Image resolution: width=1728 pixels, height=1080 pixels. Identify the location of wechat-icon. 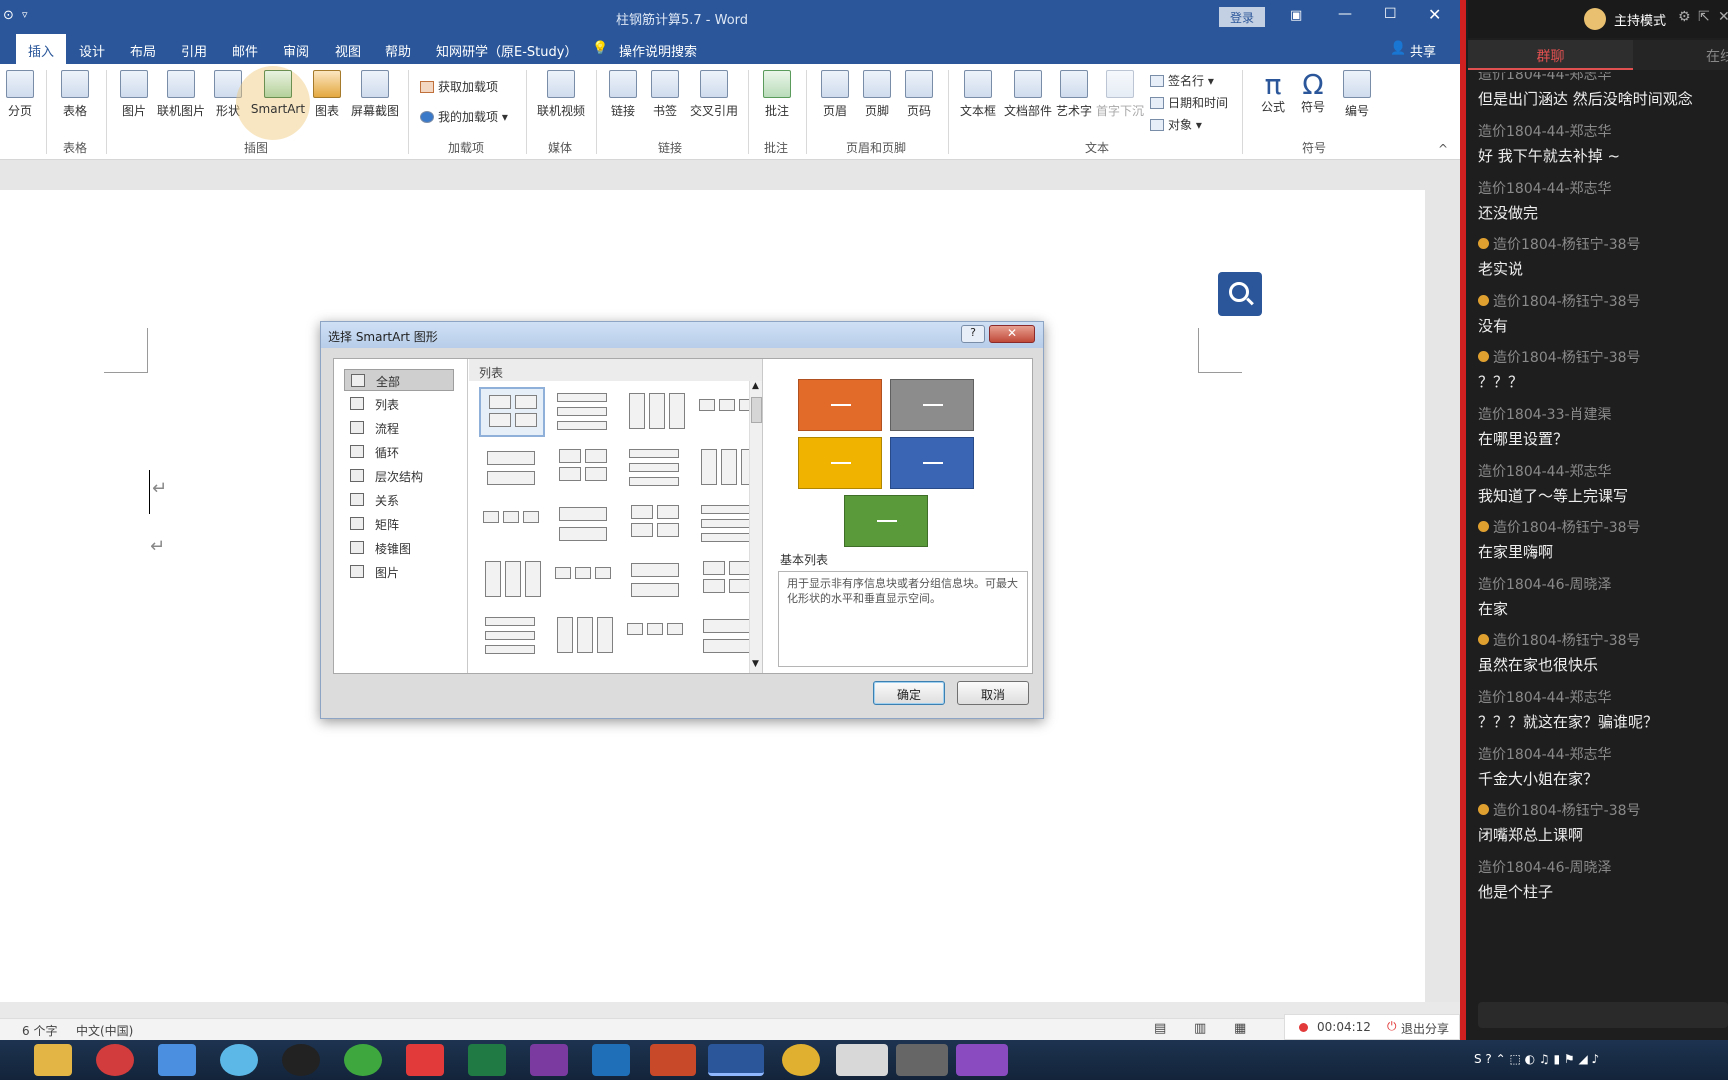
(363, 1060).